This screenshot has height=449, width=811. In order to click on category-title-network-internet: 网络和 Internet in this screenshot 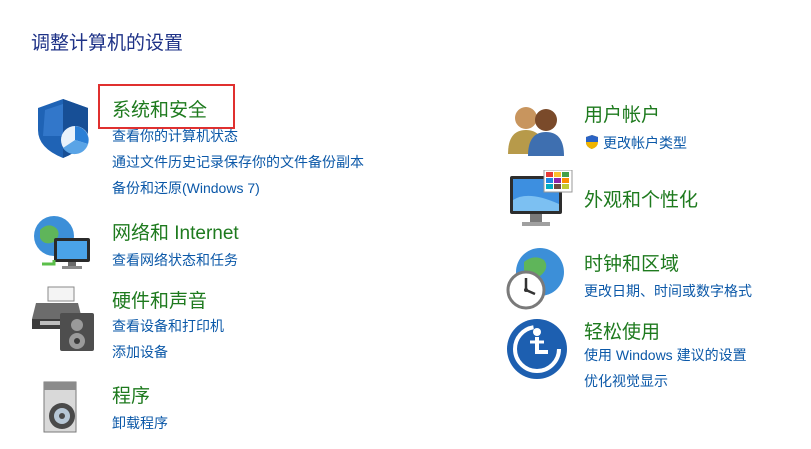, I will do `click(175, 231)`.